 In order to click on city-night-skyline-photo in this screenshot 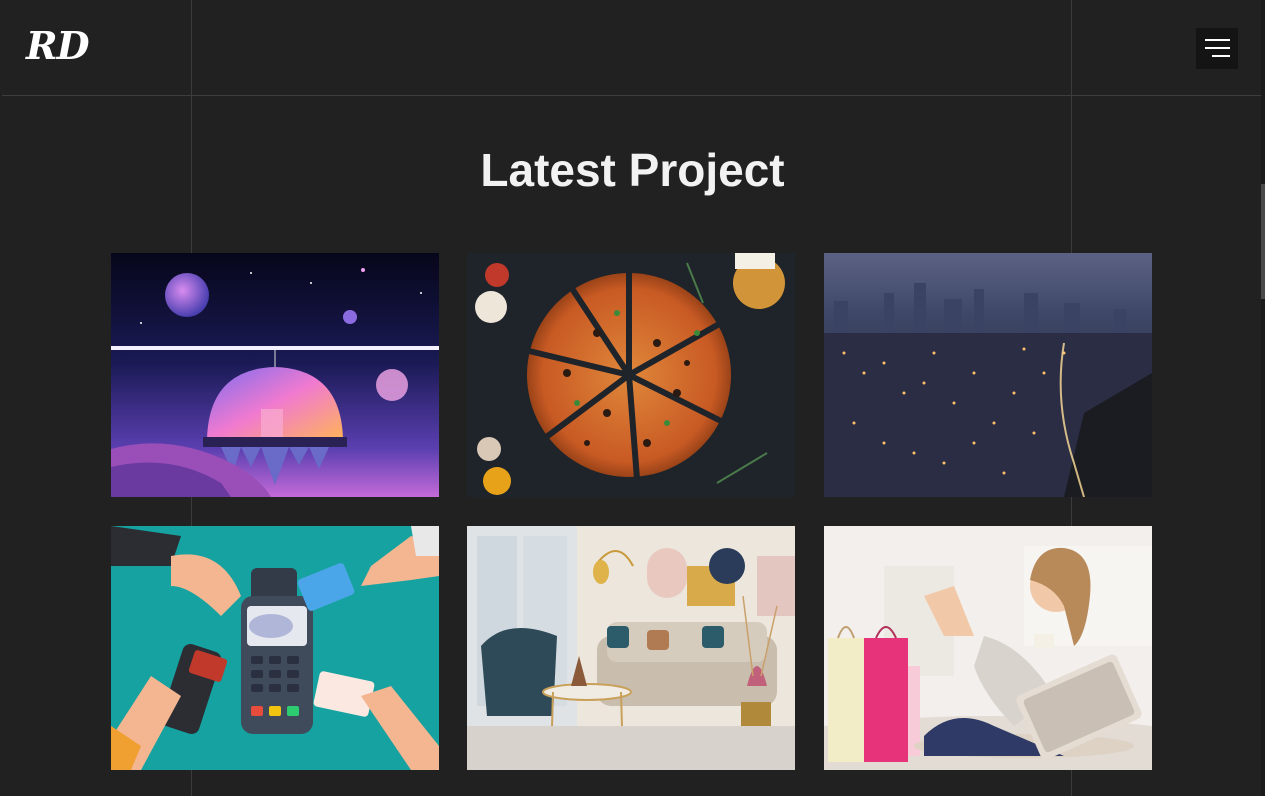, I will do `click(988, 375)`.